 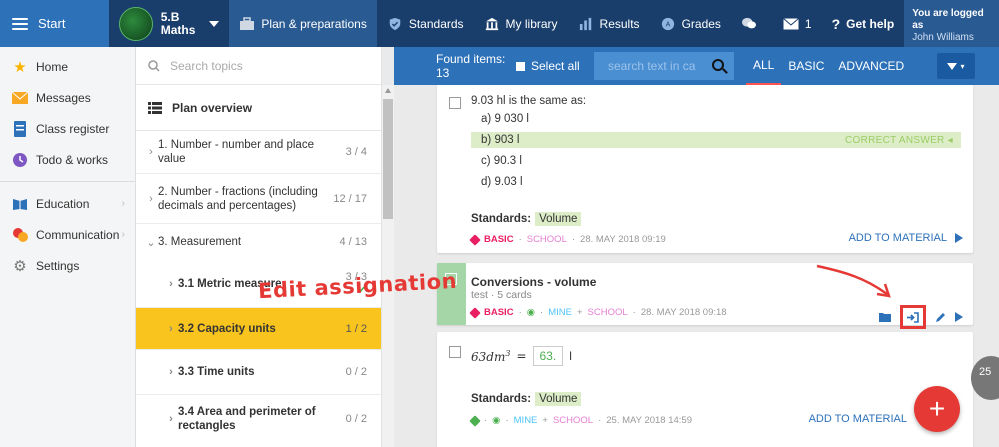 What do you see at coordinates (72, 159) in the screenshot?
I see `sidebar-label: Todo & works` at bounding box center [72, 159].